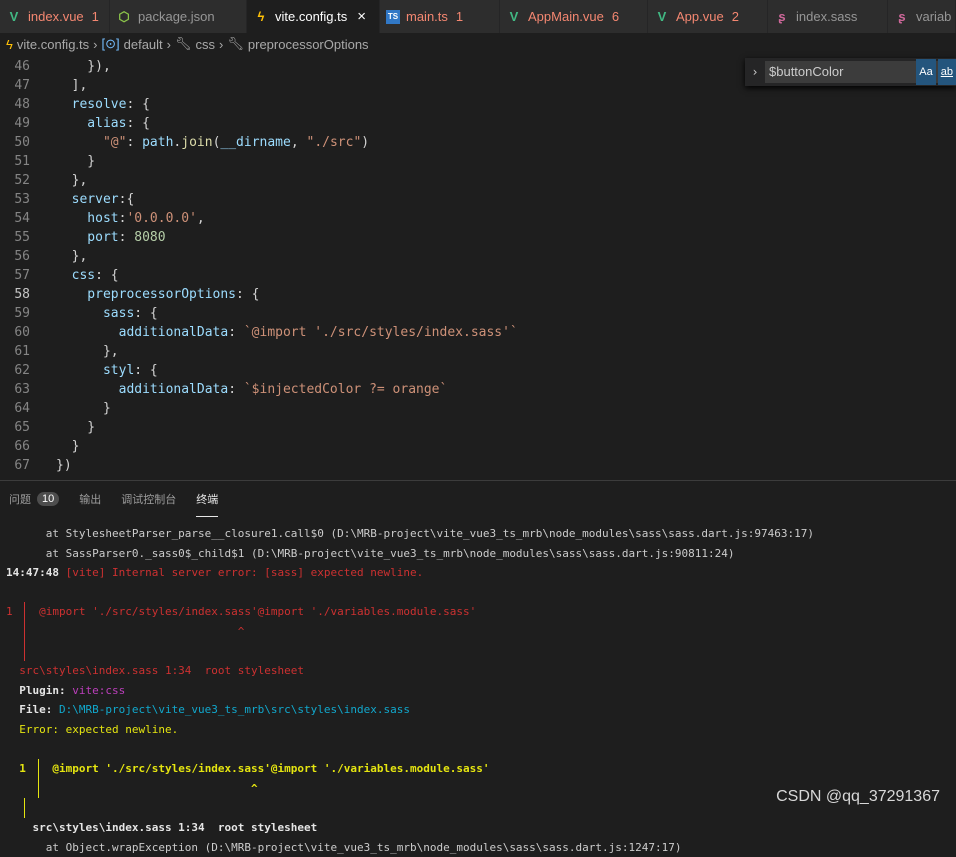 The image size is (956, 857). What do you see at coordinates (87, 237) in the screenshot?
I see `code-token: port` at bounding box center [87, 237].